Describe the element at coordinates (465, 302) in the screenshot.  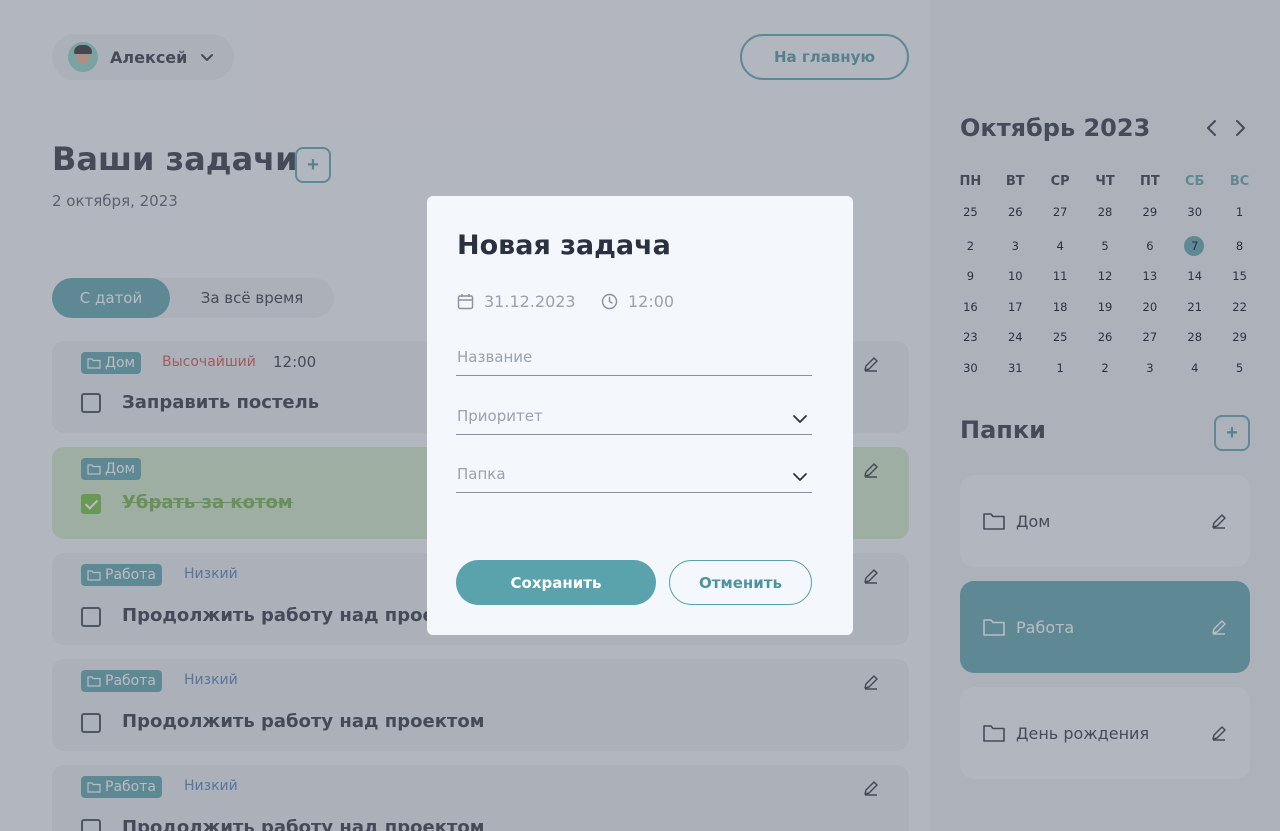
I see `calendar-icon` at that location.